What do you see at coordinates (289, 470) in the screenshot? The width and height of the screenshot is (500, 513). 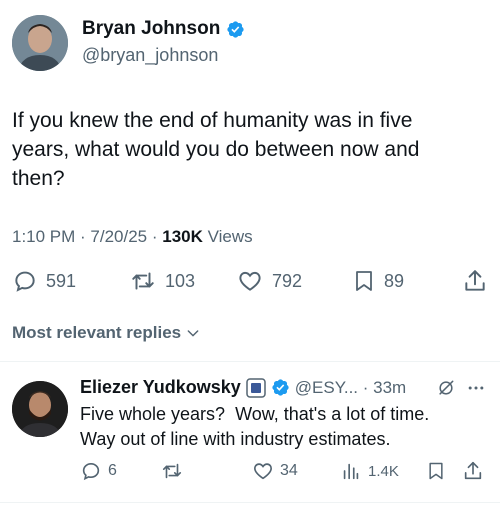 I see `reply-like-count: 34` at bounding box center [289, 470].